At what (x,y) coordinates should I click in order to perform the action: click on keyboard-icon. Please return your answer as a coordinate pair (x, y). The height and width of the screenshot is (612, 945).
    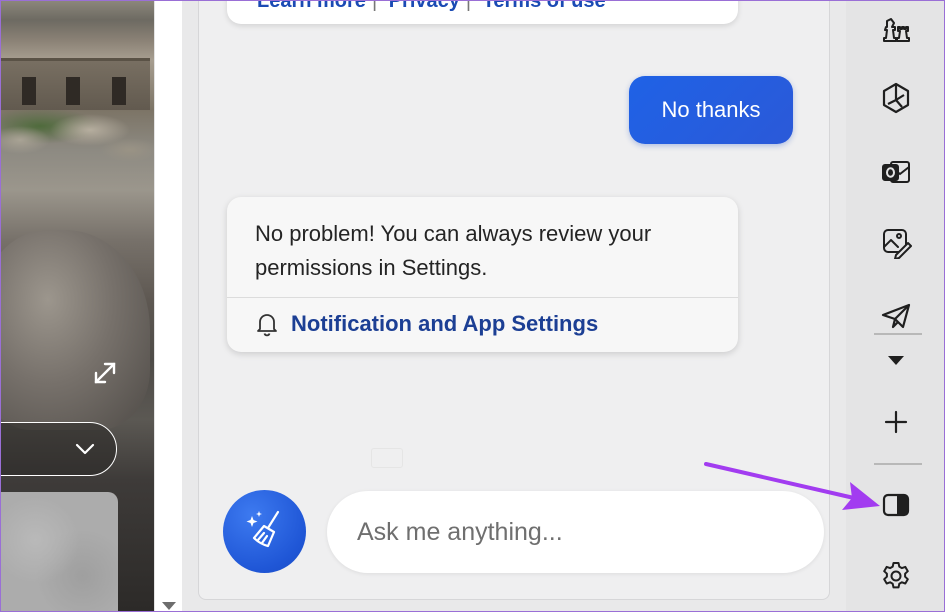
    Looking at the image, I should click on (387, 458).